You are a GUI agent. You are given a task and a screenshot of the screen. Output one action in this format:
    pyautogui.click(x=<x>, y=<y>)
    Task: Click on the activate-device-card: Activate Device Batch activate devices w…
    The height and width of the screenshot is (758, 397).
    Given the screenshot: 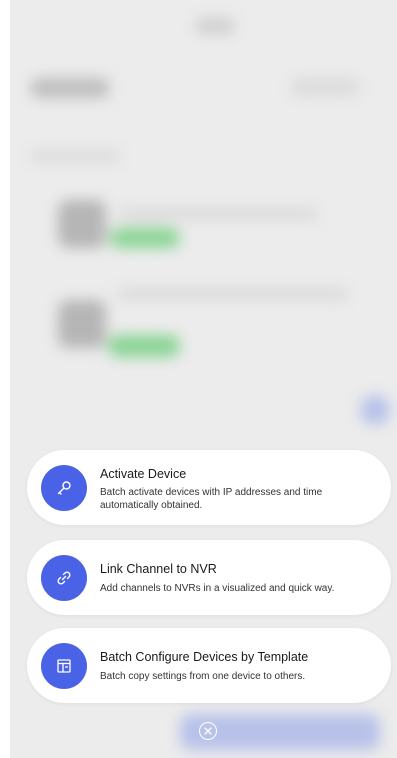 What is the action you would take?
    pyautogui.click(x=209, y=487)
    